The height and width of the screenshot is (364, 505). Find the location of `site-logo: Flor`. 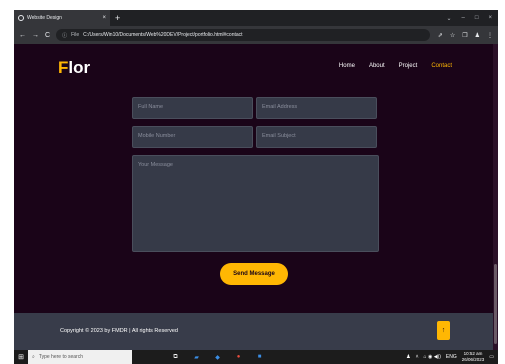

site-logo: Flor is located at coordinates (74, 68).